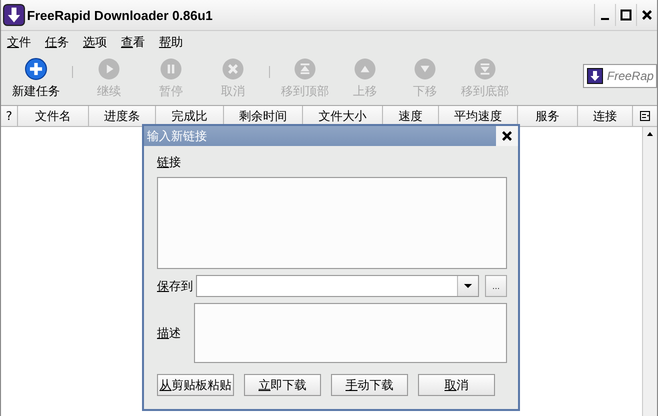 The width and height of the screenshot is (658, 416). What do you see at coordinates (620, 76) in the screenshot?
I see `search-field: FreeRap` at bounding box center [620, 76].